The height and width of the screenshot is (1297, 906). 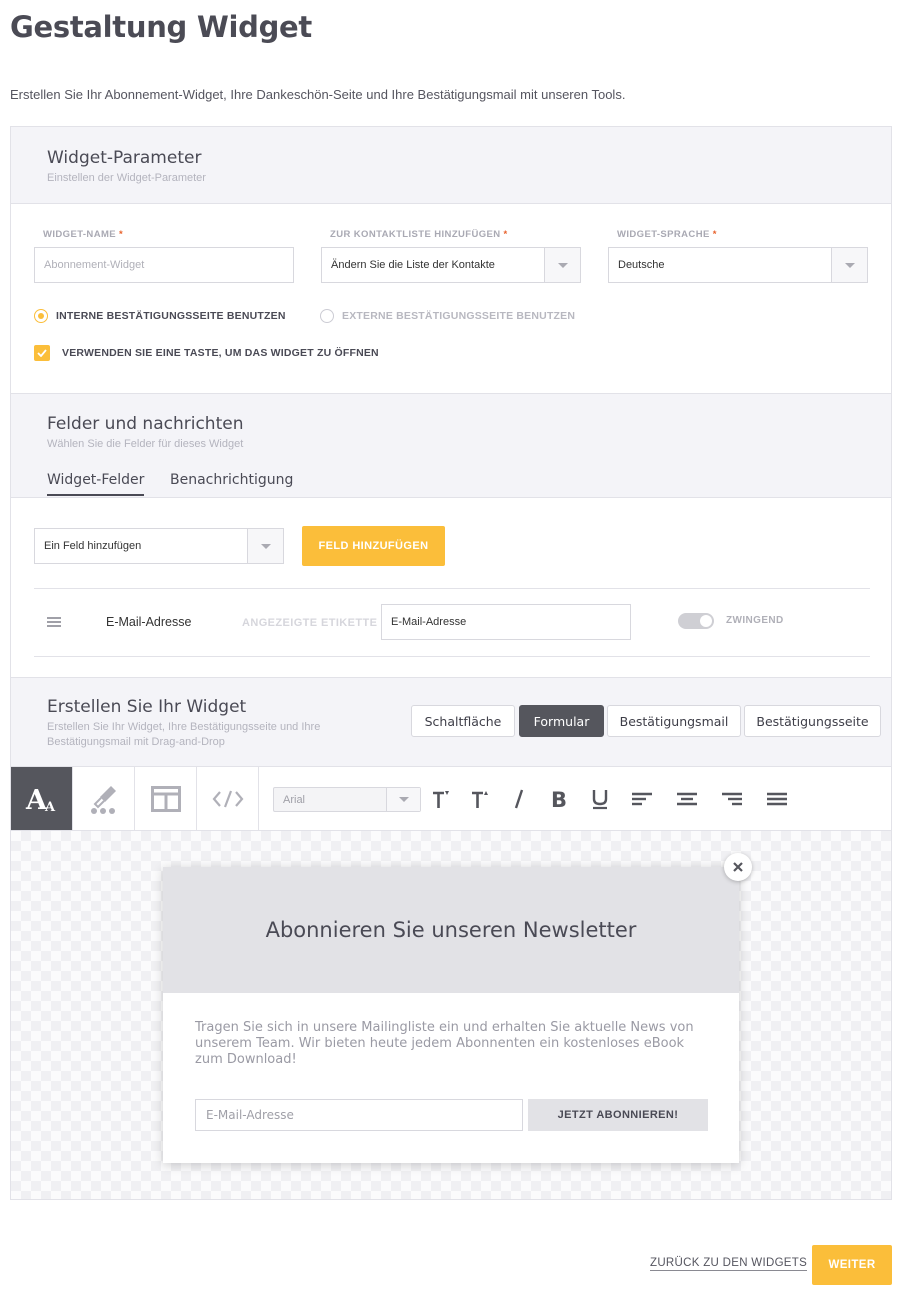 I want to click on justify-tool, so click(x=777, y=799).